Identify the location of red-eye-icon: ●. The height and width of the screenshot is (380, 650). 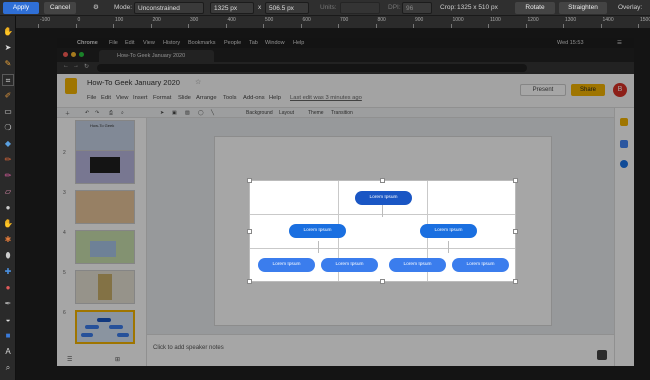
(8, 288).